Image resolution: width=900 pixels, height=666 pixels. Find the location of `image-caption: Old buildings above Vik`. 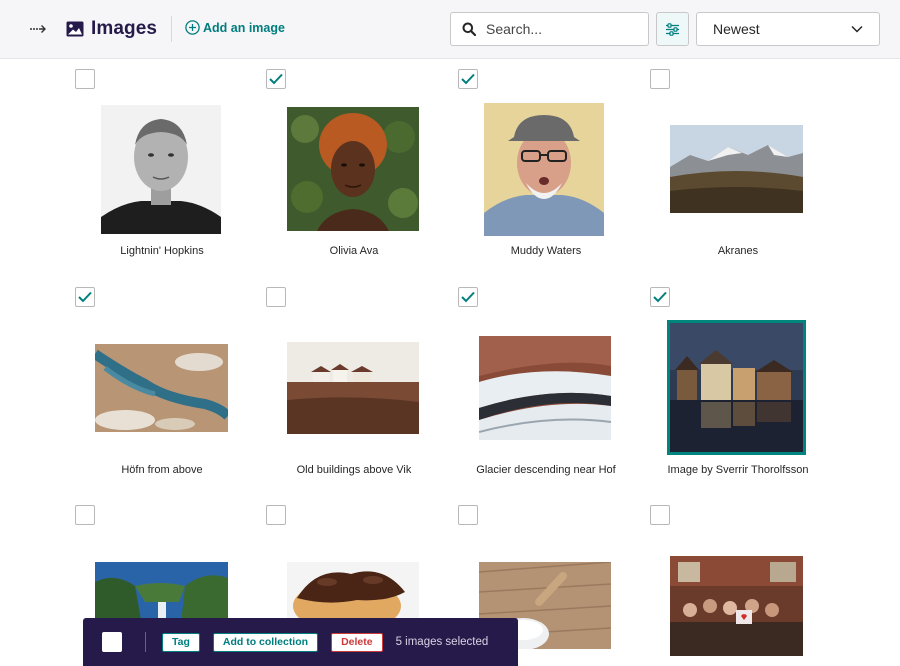

image-caption: Old buildings above Vik is located at coordinates (354, 470).